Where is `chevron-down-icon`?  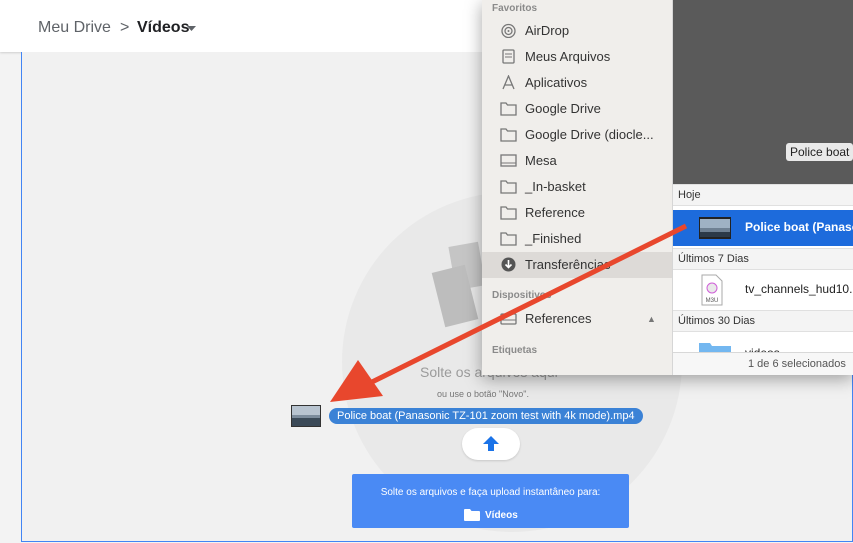 chevron-down-icon is located at coordinates (191, 29).